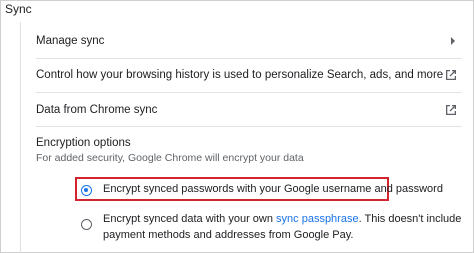 This screenshot has width=474, height=253. Describe the element at coordinates (70, 41) in the screenshot. I see `manage-sync-label: Manage sync` at that location.